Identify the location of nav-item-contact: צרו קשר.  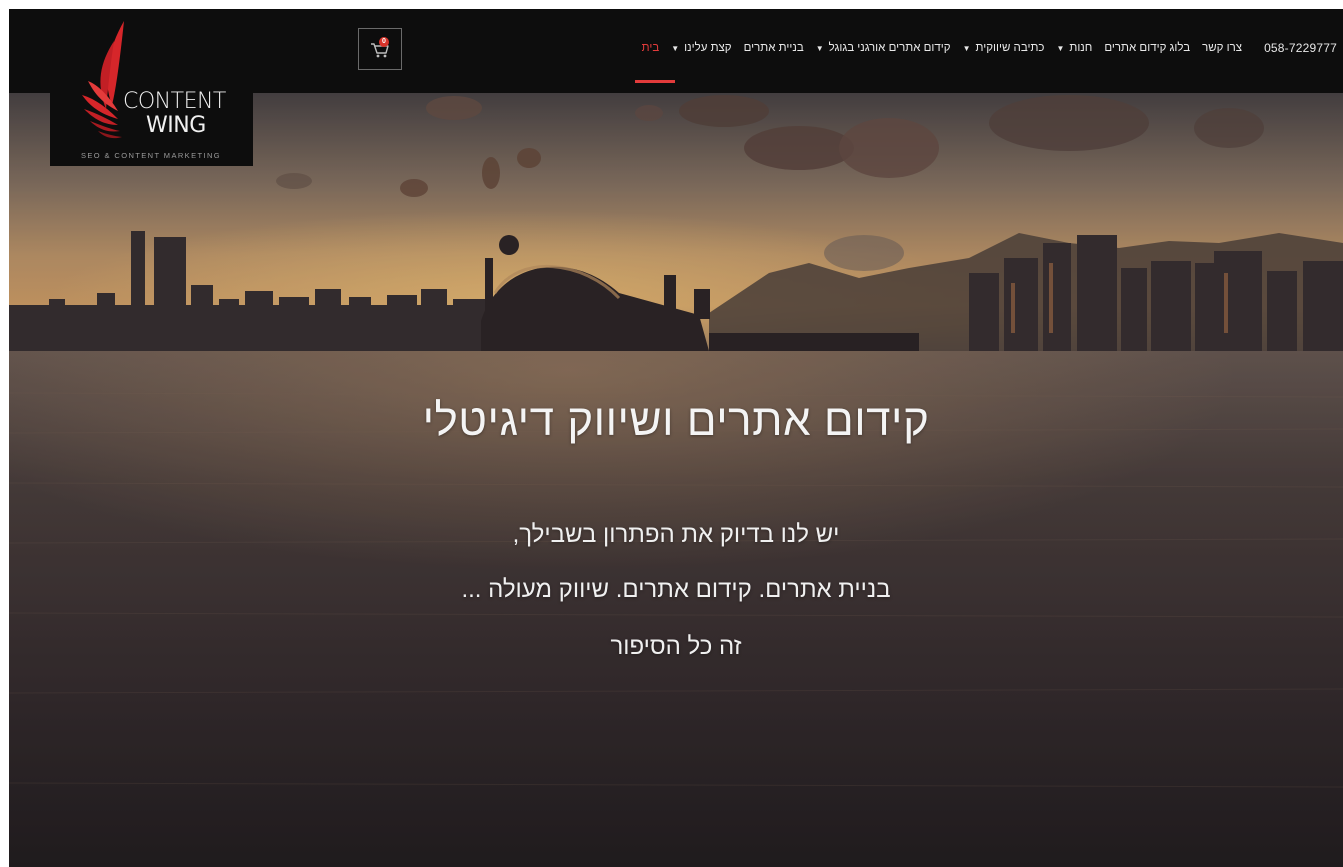
(1222, 48).